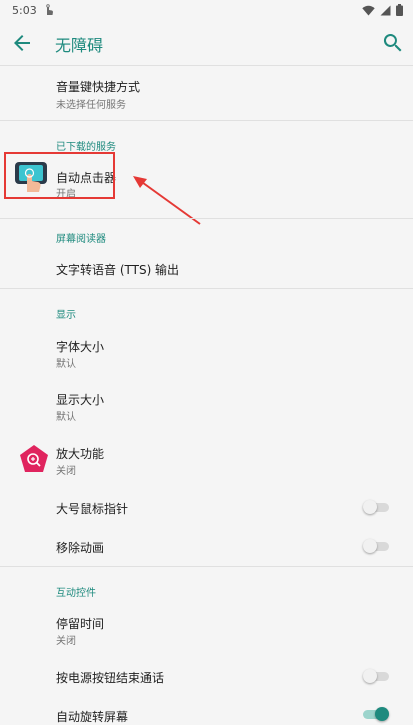 The image size is (413, 725). I want to click on magnification-item: 放大功能 关闭, so click(206, 456).